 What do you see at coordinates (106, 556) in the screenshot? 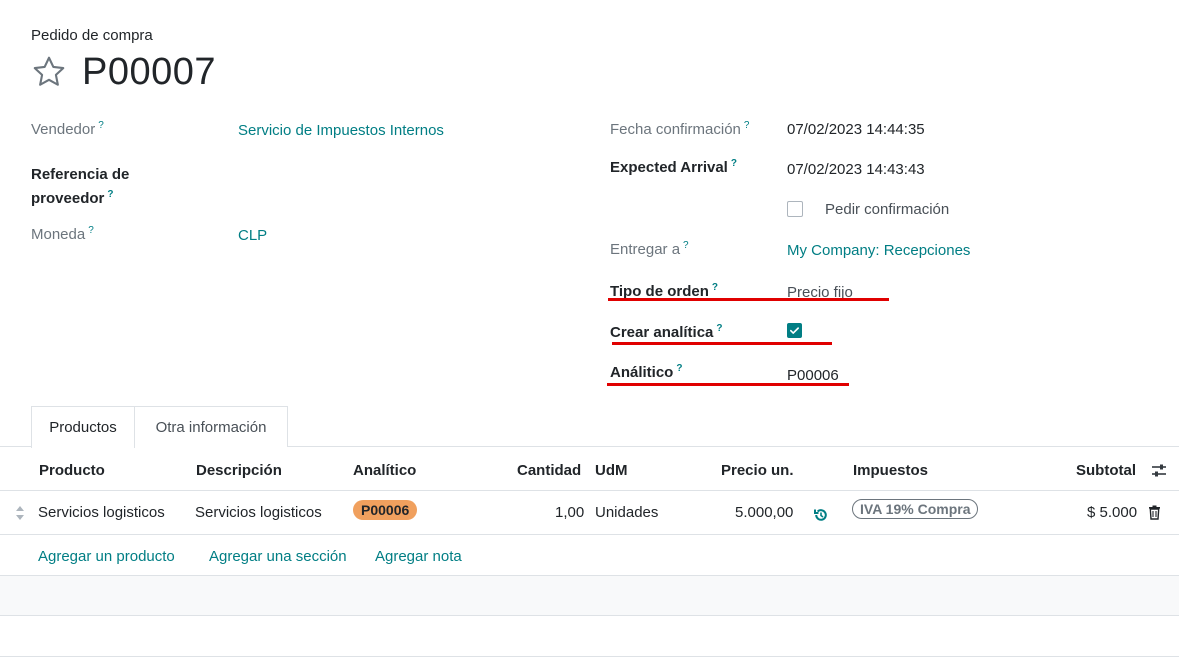
I see `add-product-link: Agregar un producto` at bounding box center [106, 556].